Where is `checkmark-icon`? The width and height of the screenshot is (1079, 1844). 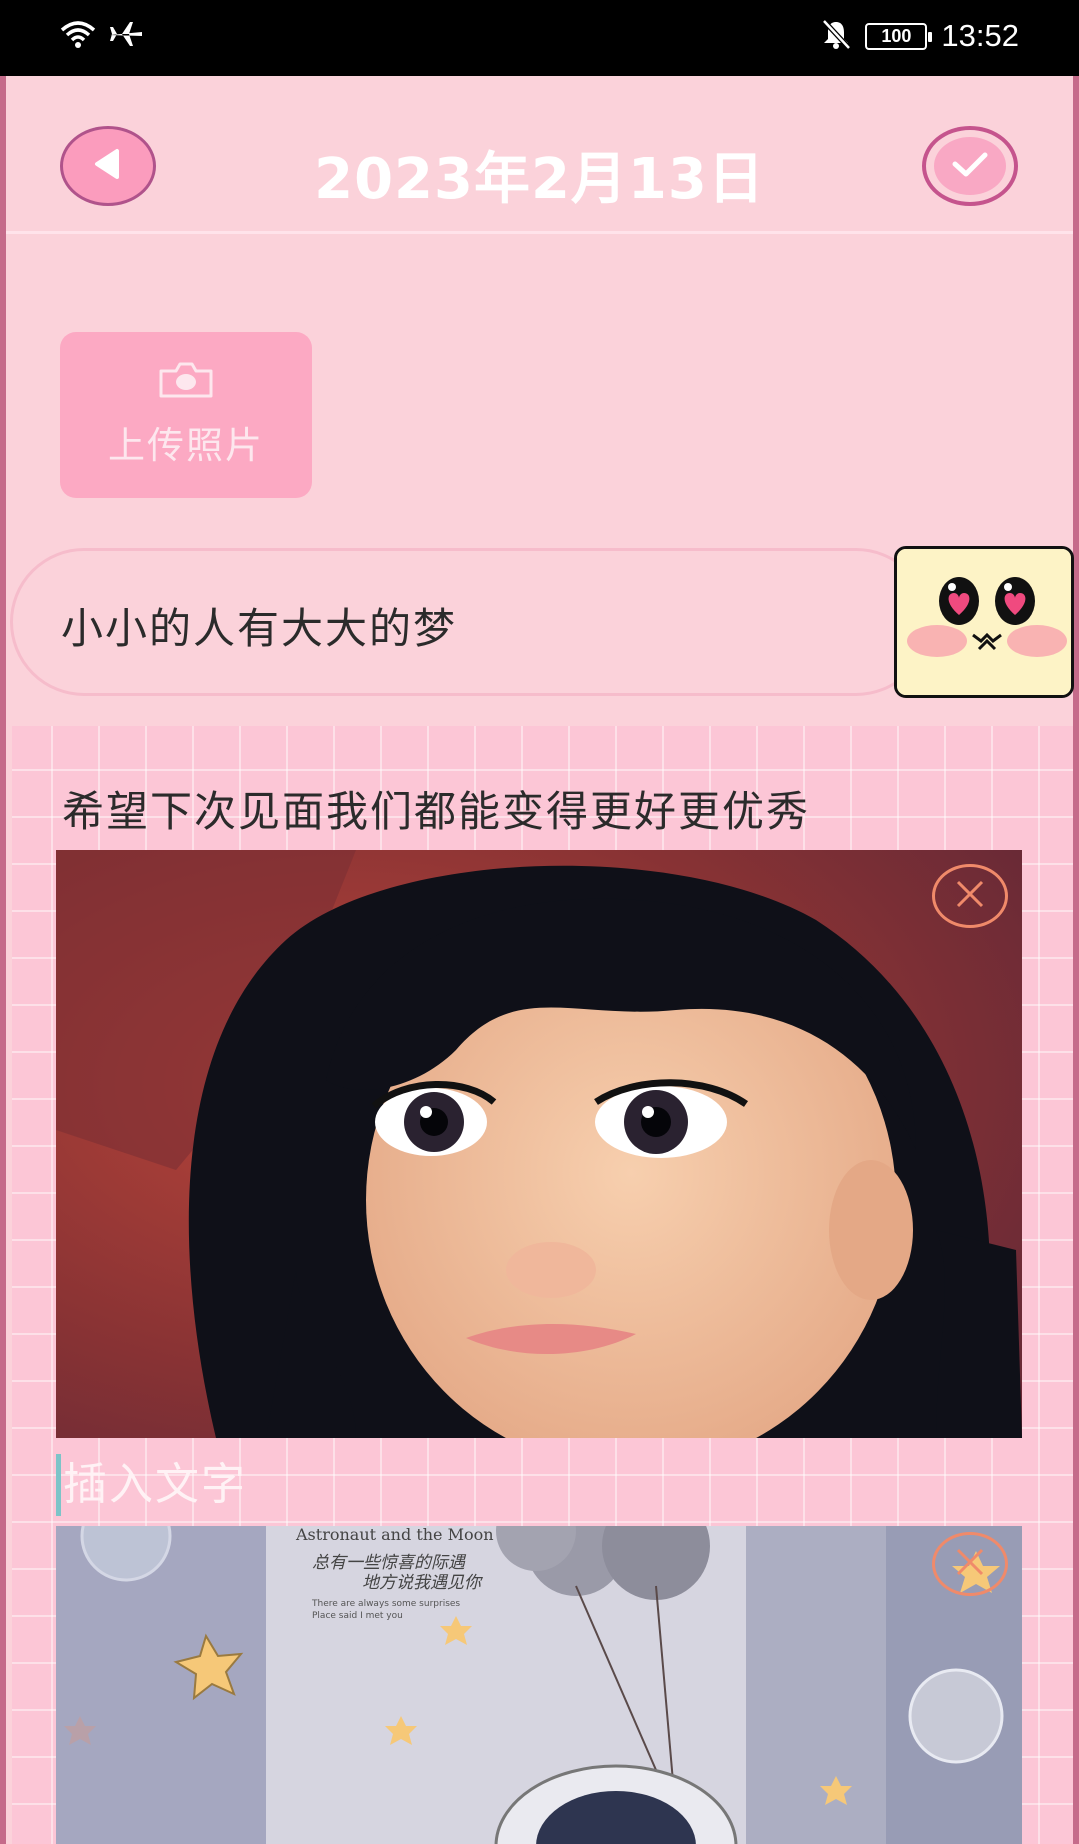 checkmark-icon is located at coordinates (970, 166).